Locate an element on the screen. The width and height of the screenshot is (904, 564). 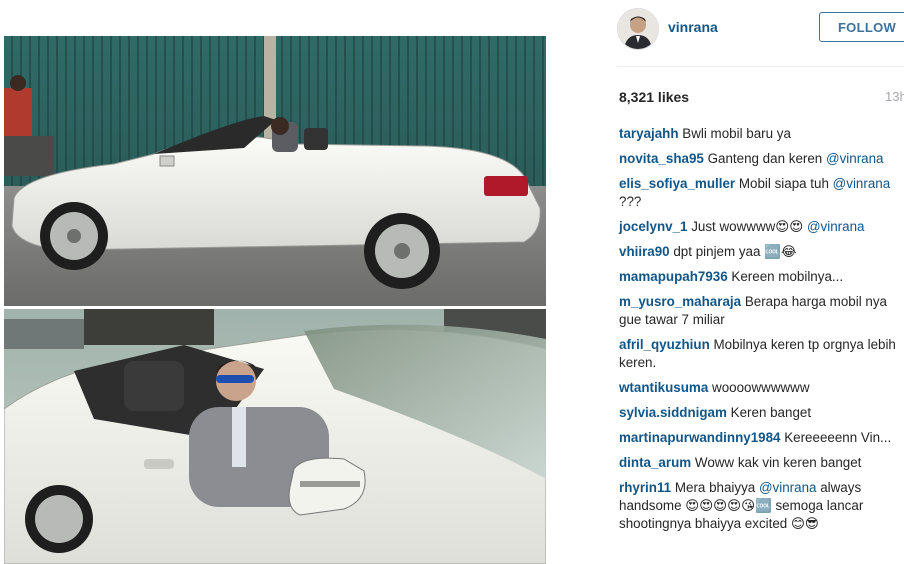
post-timestamp: 13h is located at coordinates (894, 96).